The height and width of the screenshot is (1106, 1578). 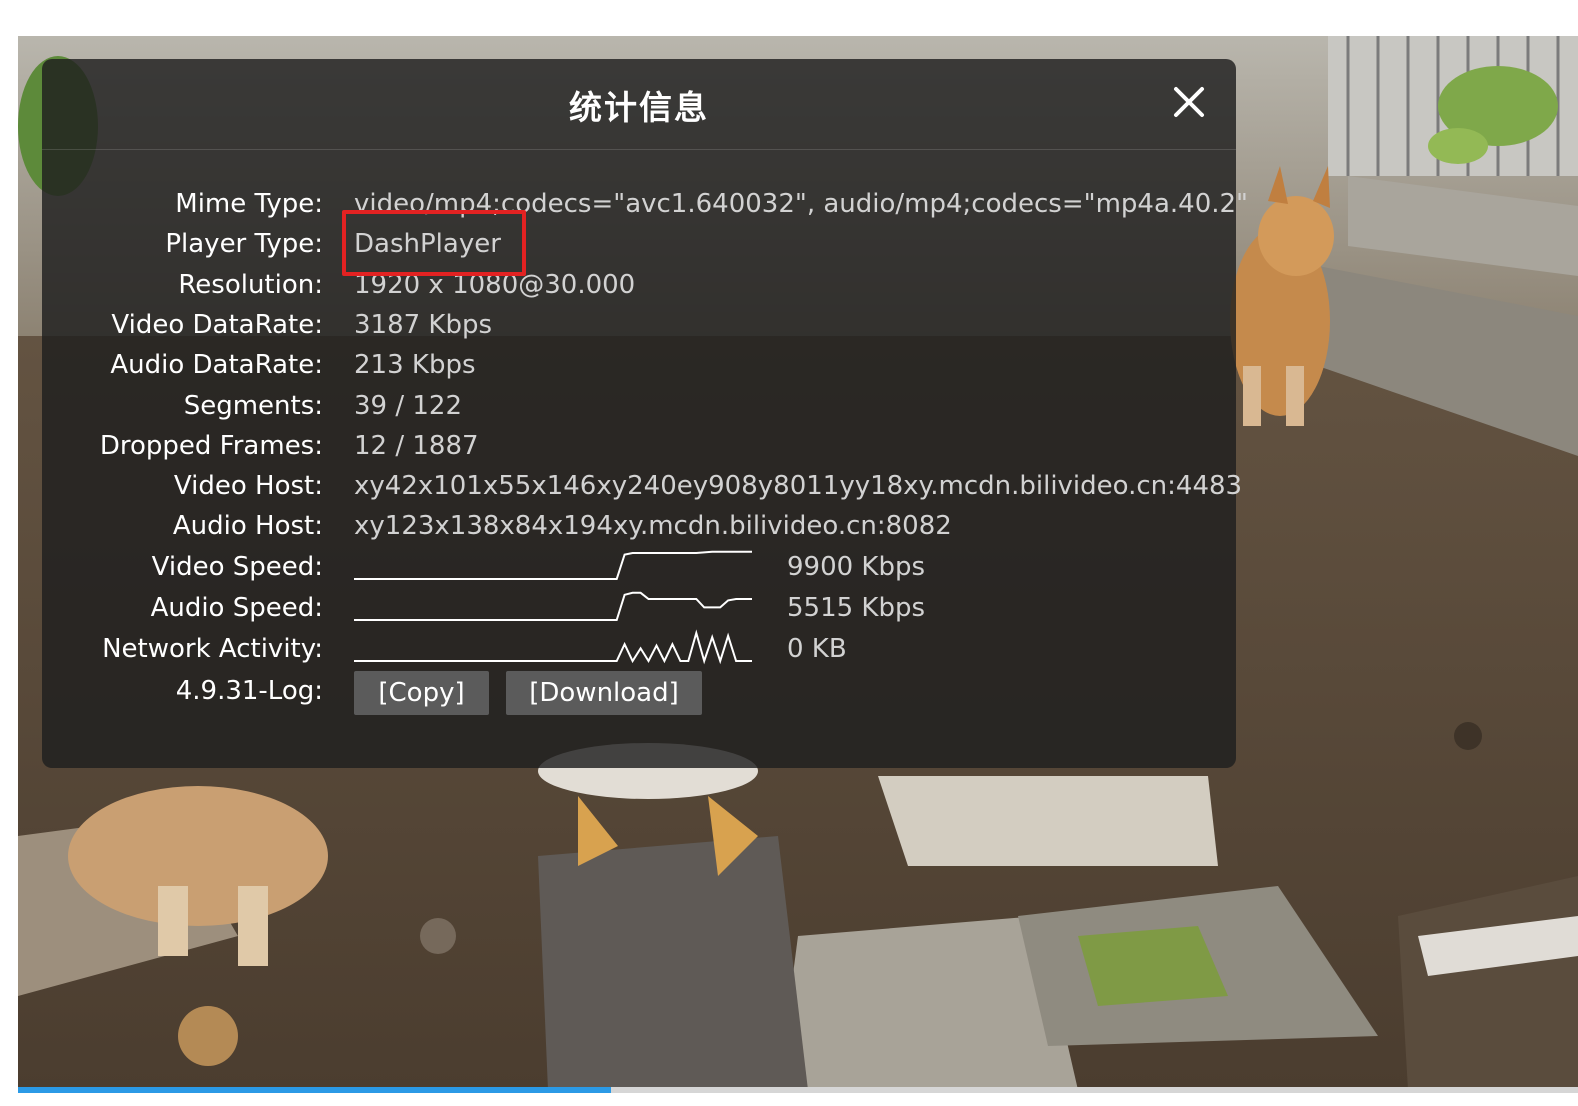 I want to click on video-host-label: Video Host:, so click(x=248, y=486).